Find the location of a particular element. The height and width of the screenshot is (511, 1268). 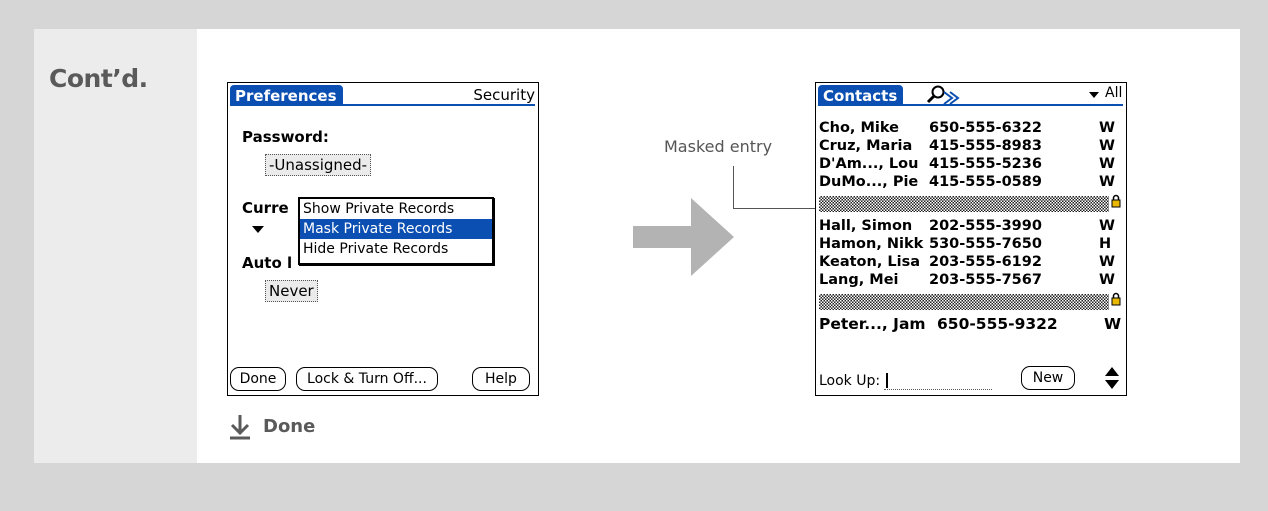

list-item: Keaton, Lisa 203-555-6192 W is located at coordinates (967, 262).